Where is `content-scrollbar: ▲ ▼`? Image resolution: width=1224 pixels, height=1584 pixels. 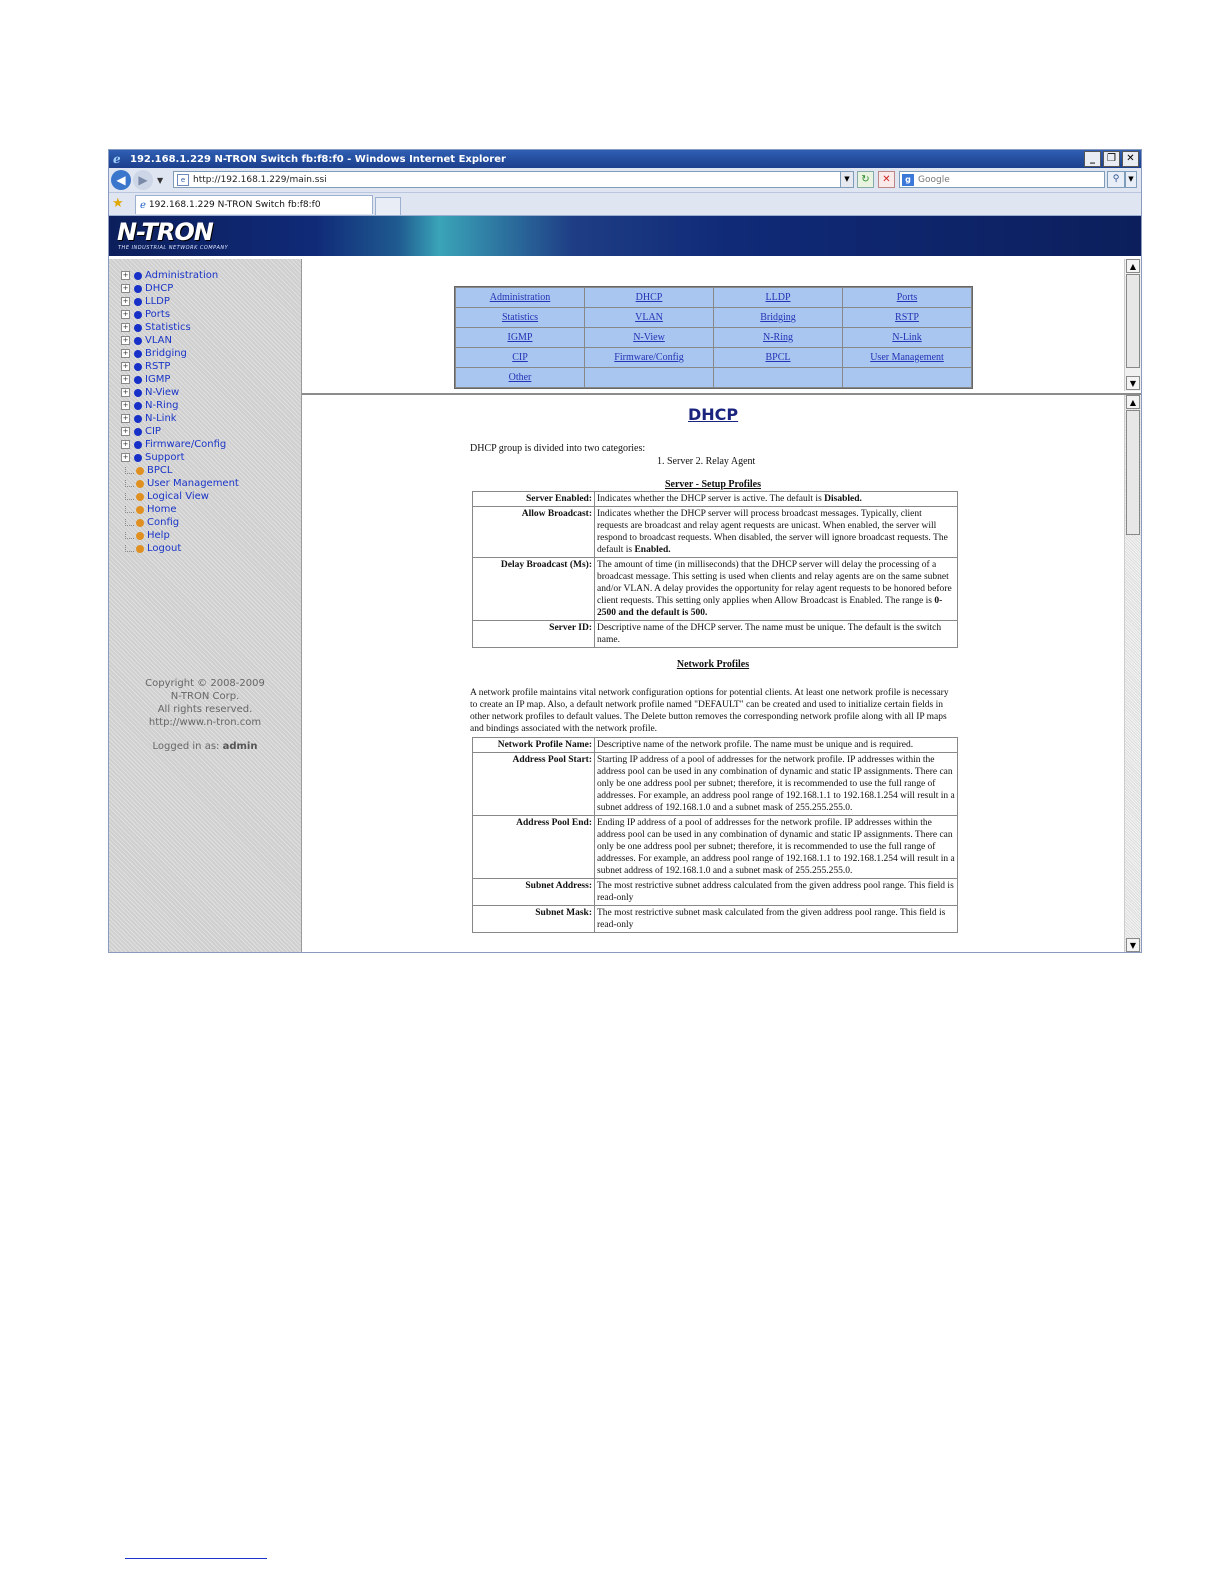 content-scrollbar: ▲ ▼ is located at coordinates (1132, 673).